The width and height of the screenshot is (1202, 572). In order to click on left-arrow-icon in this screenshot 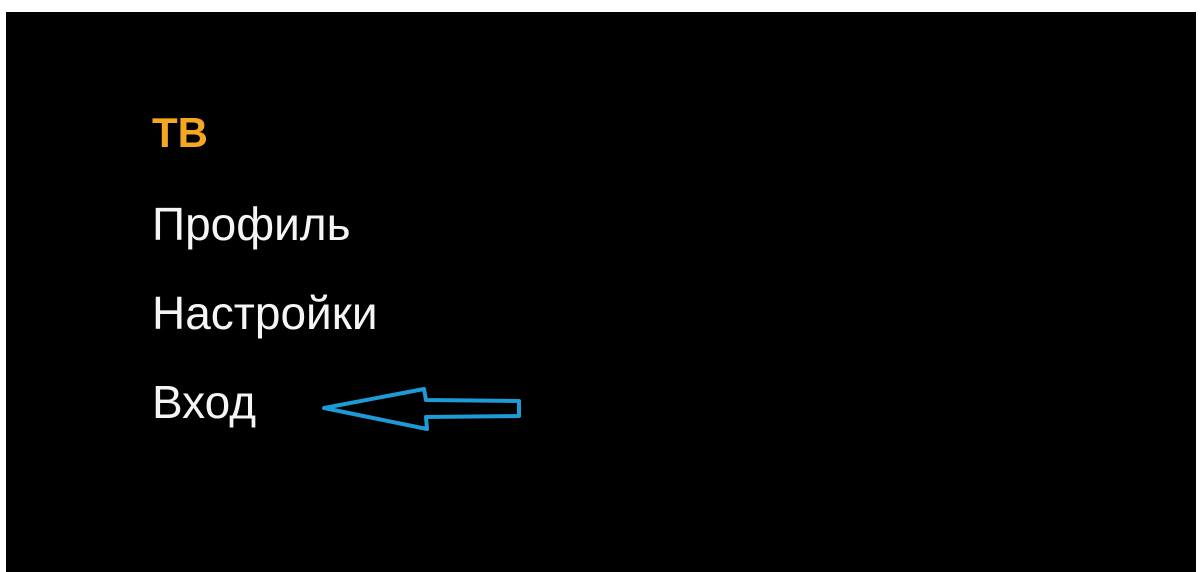, I will do `click(421, 409)`.